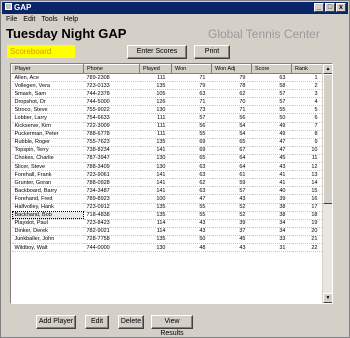 This screenshot has width=350, height=338. I want to click on cell-rank: 10, so click(307, 150).